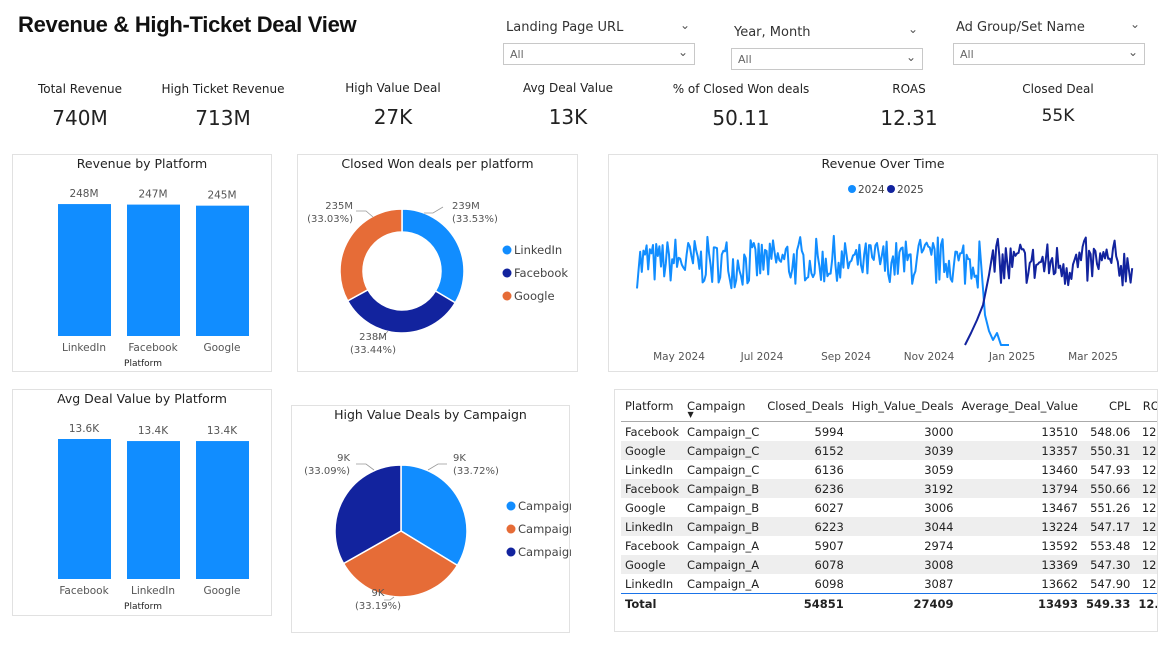  What do you see at coordinates (1058, 104) in the screenshot?
I see `kpi-closed-deal: Closed Deal 55K` at bounding box center [1058, 104].